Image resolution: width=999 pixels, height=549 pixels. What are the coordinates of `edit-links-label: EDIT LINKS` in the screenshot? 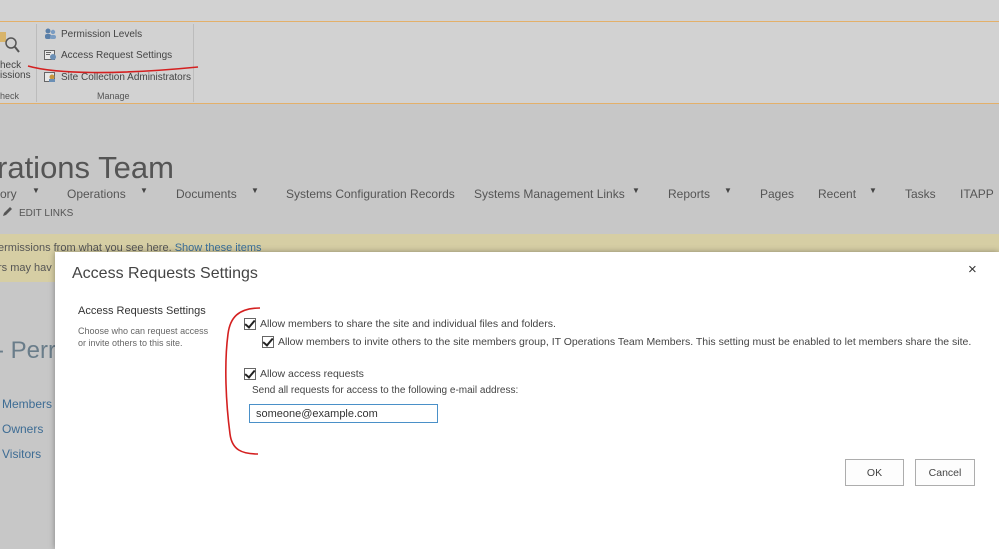 It's located at (46, 213).